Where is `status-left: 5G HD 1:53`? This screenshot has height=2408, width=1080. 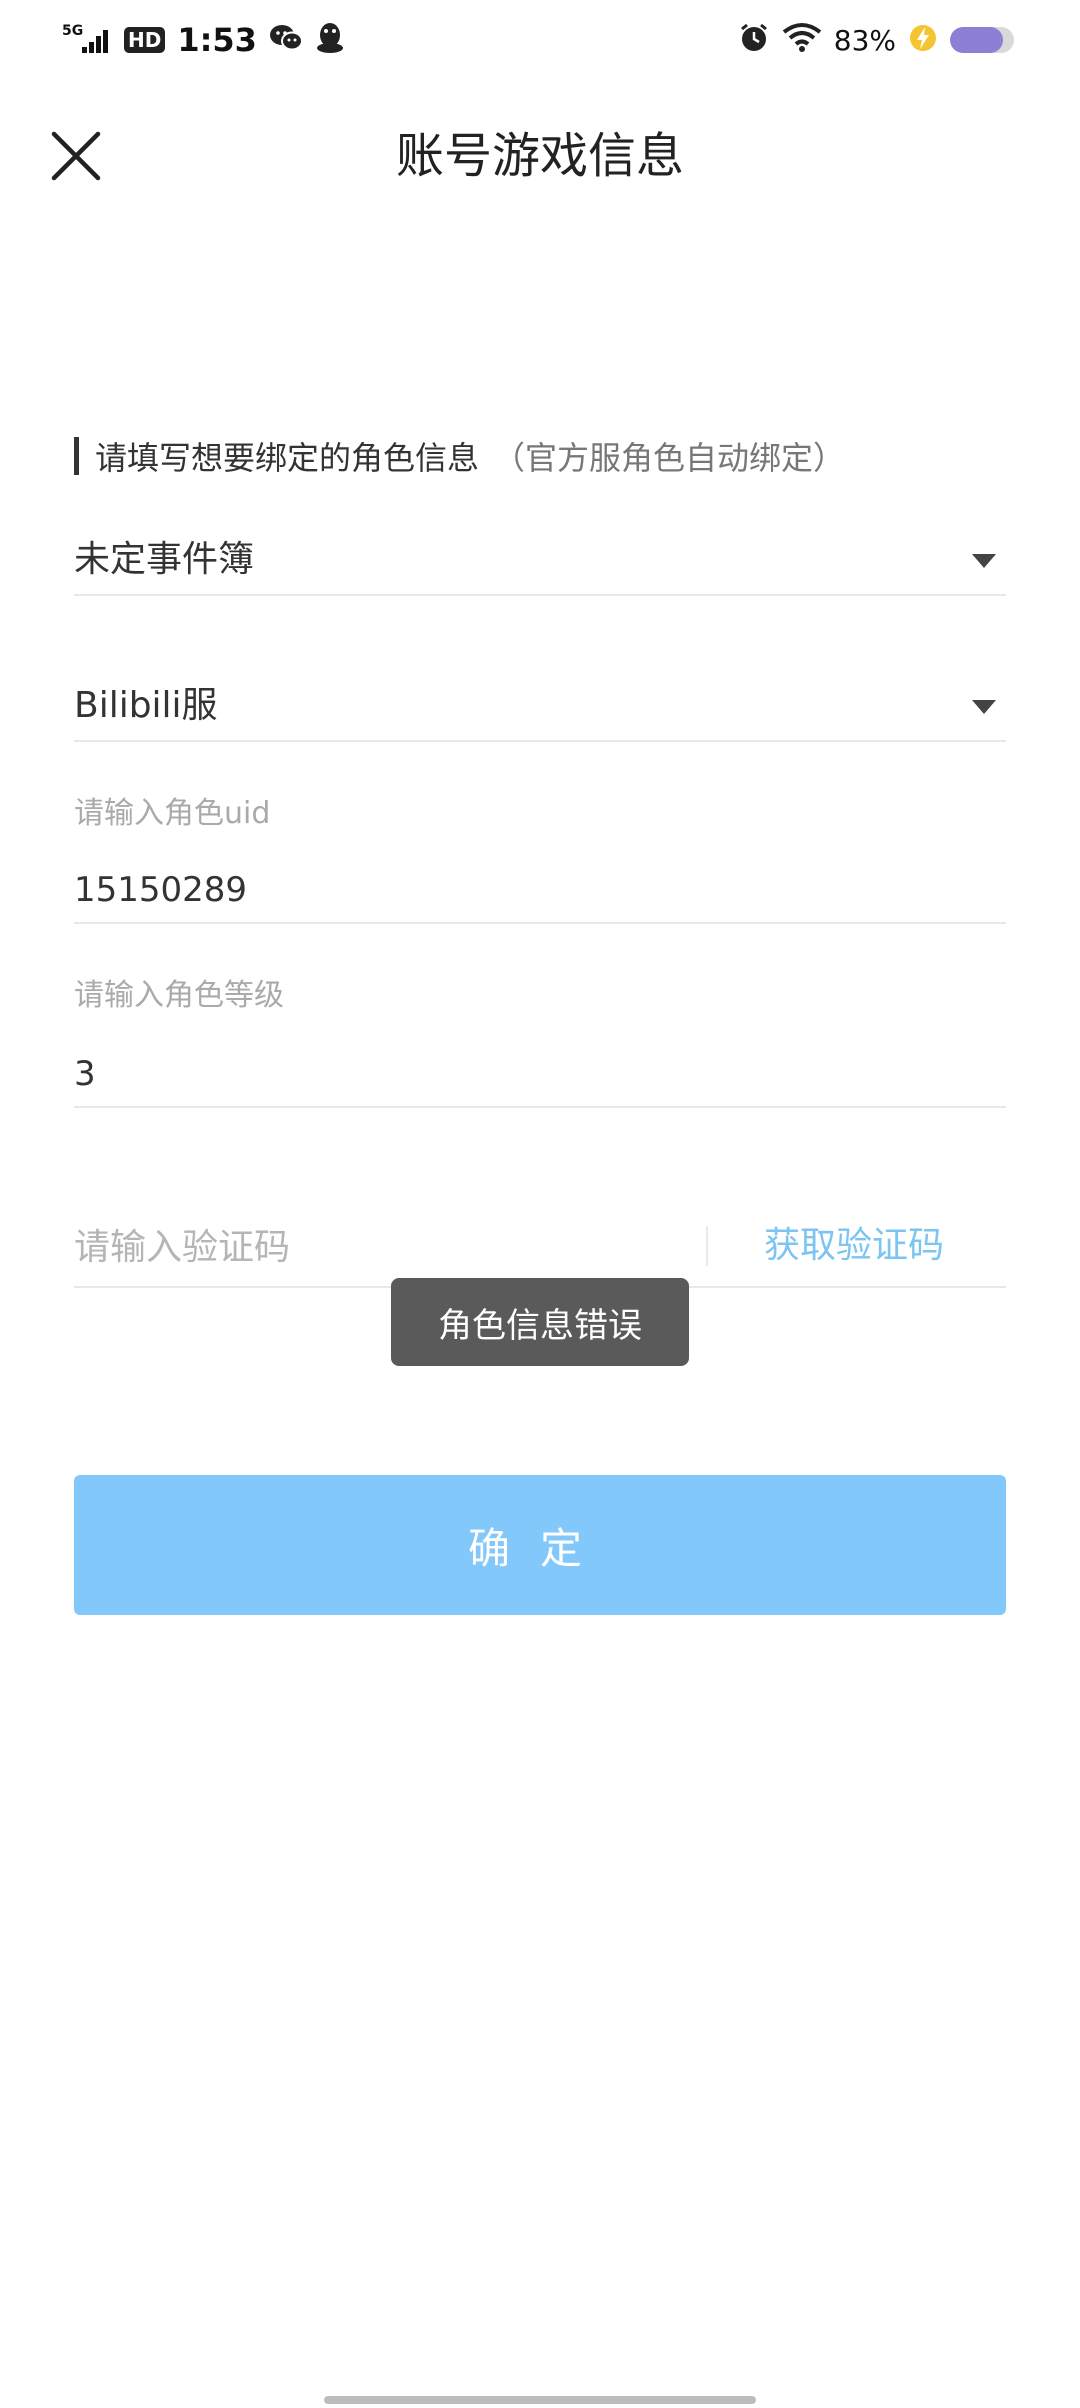 status-left: 5G HD 1:53 is located at coordinates (203, 40).